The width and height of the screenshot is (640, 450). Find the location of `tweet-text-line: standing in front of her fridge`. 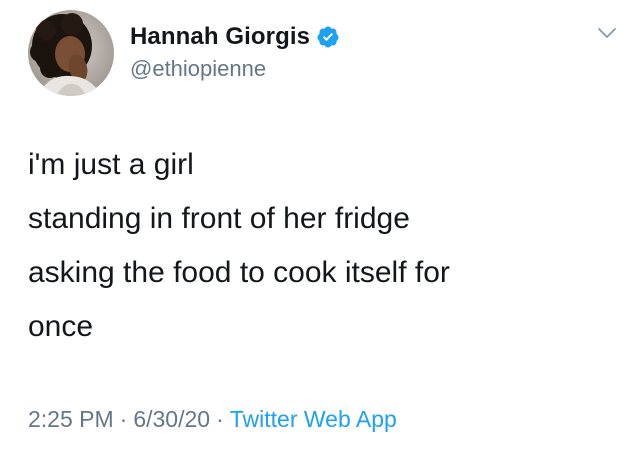

tweet-text-line: standing in front of her fridge is located at coordinates (219, 218).